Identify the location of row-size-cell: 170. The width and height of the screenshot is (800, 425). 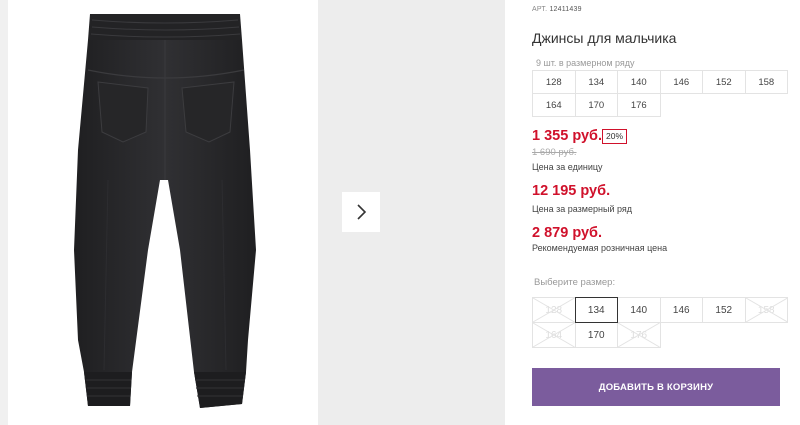
(596, 105).